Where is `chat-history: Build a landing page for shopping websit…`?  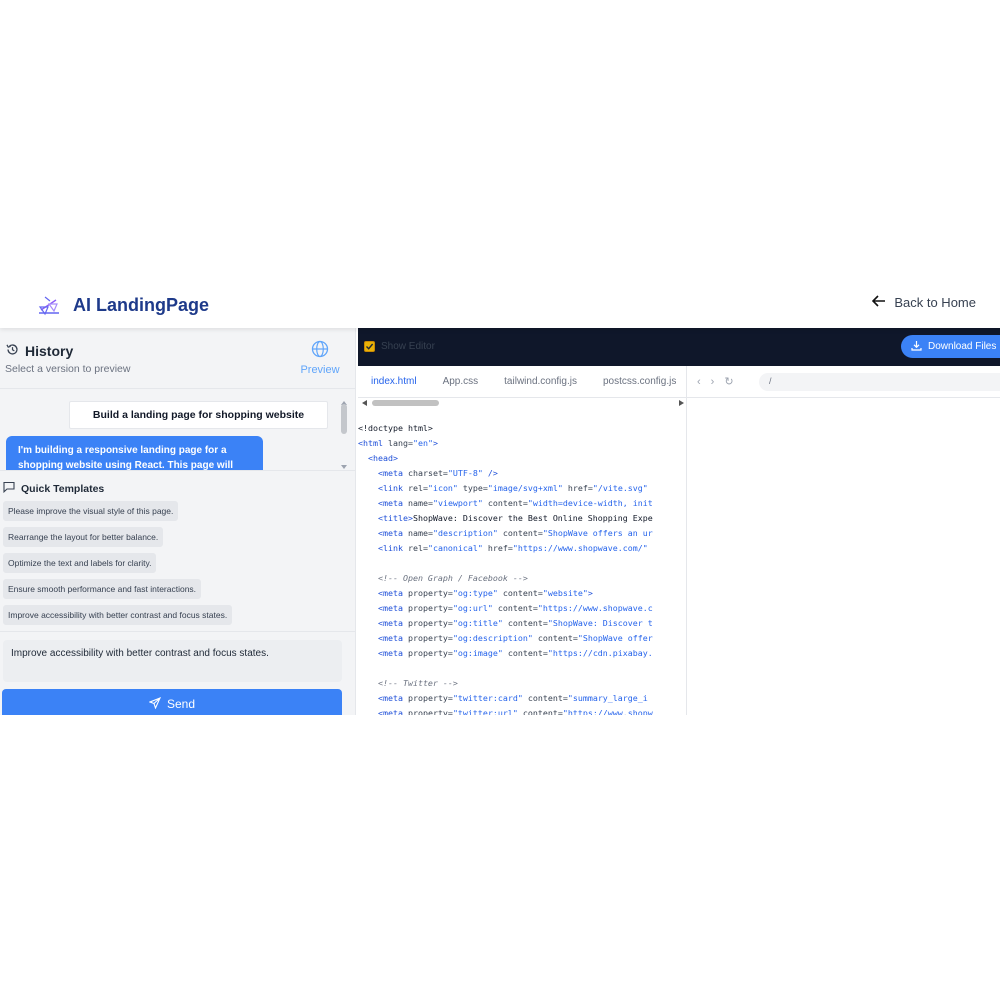
chat-history: Build a landing page for shopping websit… is located at coordinates (177, 430).